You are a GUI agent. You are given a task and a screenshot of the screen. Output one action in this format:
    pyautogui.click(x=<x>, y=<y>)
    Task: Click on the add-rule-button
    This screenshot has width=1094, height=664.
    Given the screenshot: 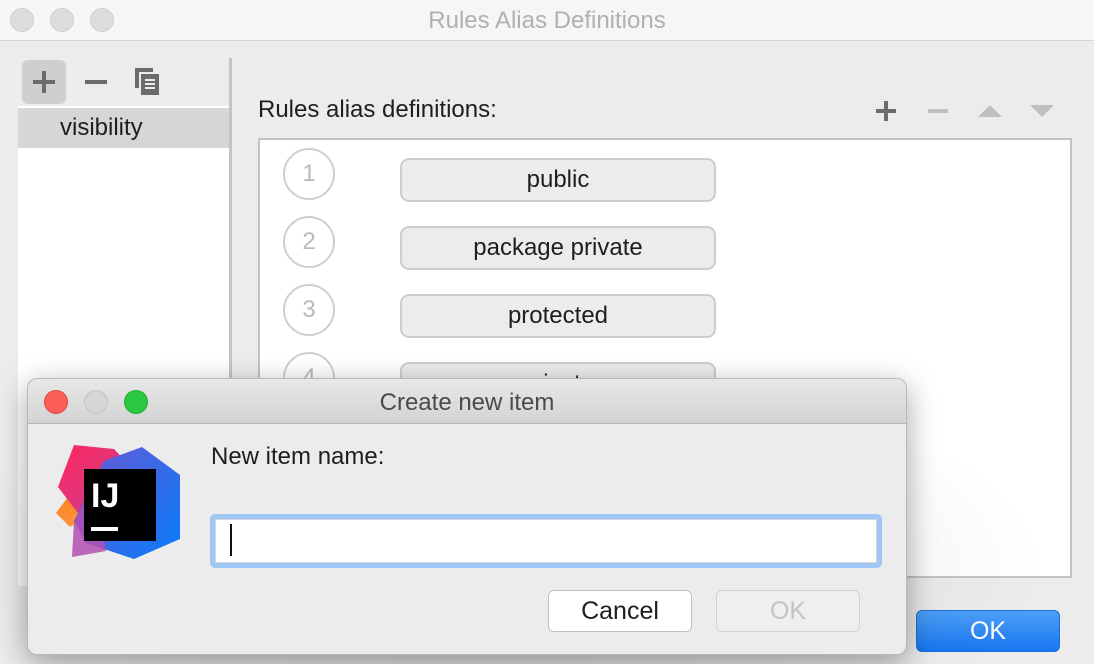 What is the action you would take?
    pyautogui.click(x=886, y=111)
    